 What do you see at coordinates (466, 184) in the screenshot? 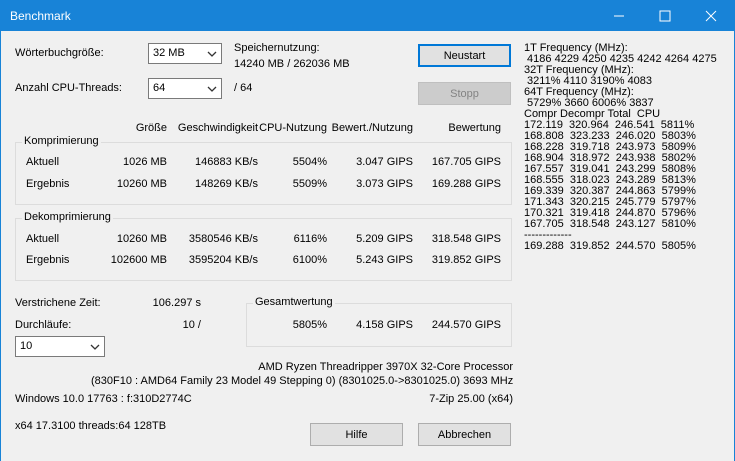
I see `compress-result-rating: 169.288 GIPS` at bounding box center [466, 184].